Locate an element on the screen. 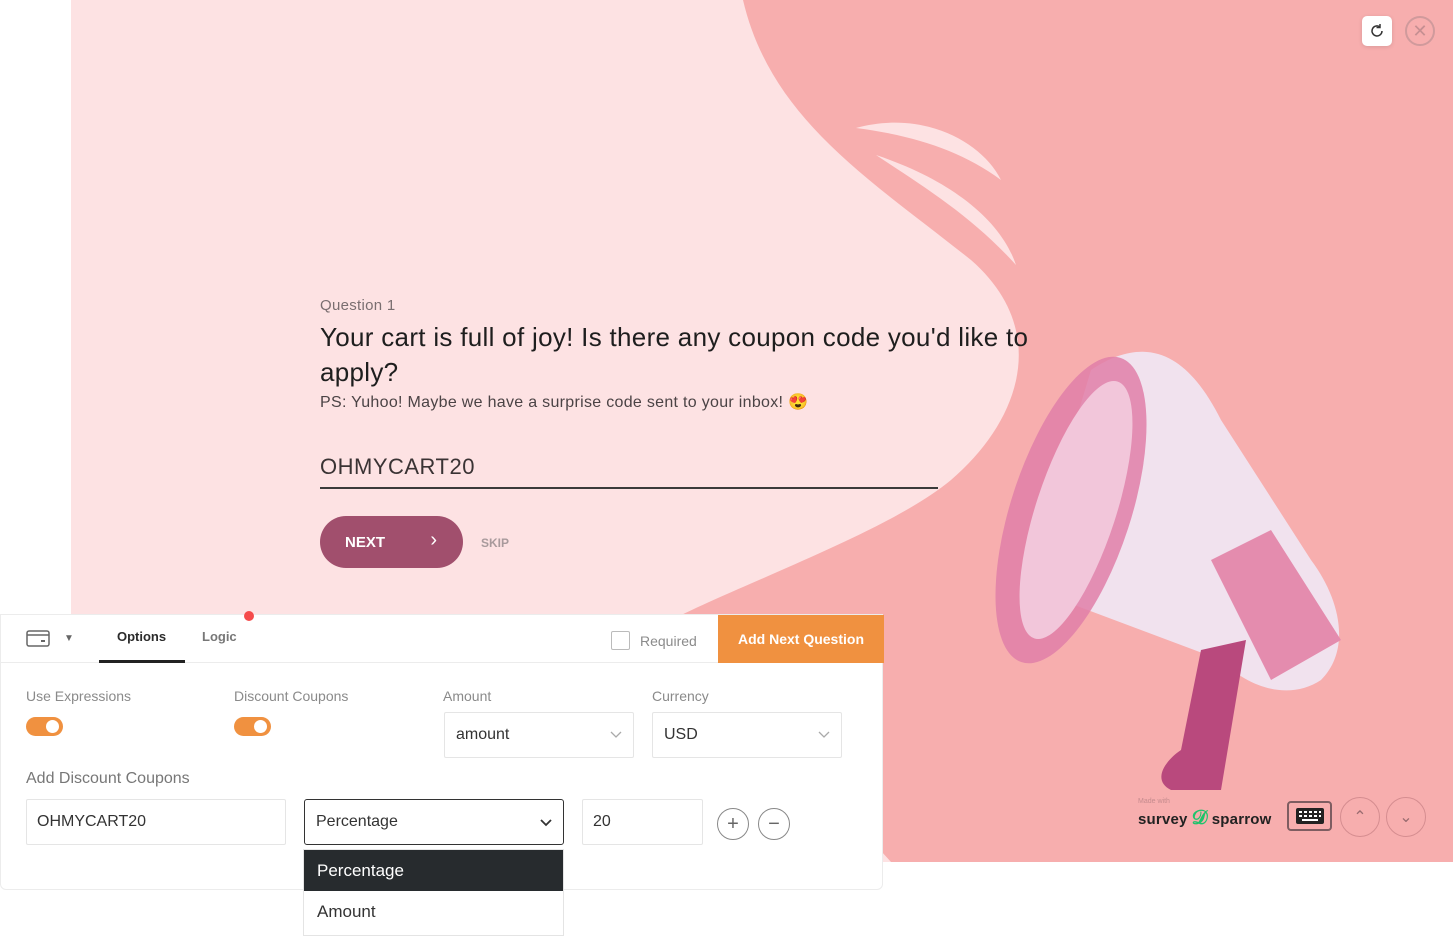 Image resolution: width=1453 pixels, height=936 pixels. add-discount-coupons-label: Add Discount Coupons is located at coordinates (108, 778).